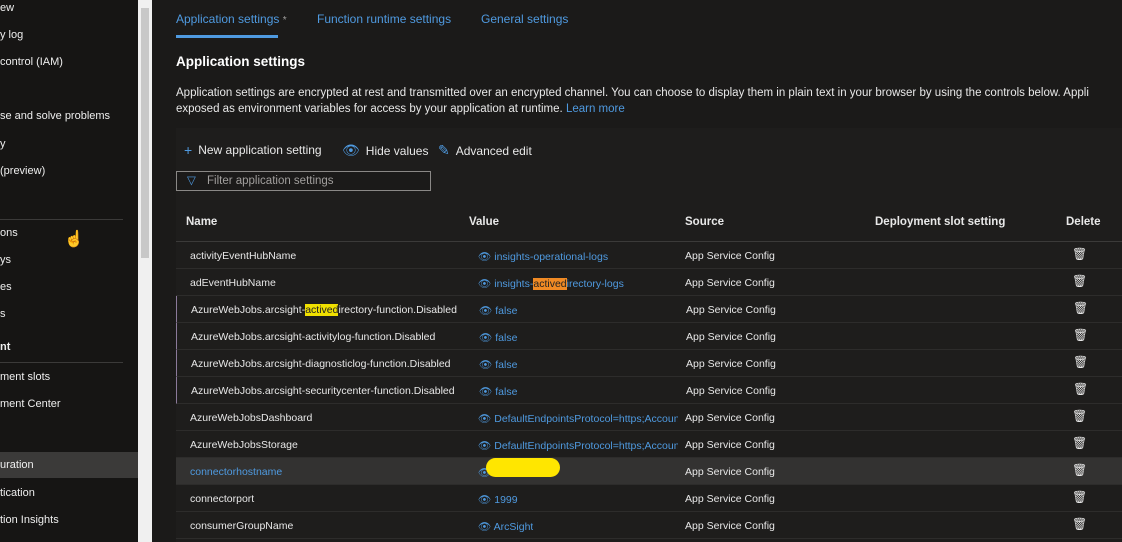 The width and height of the screenshot is (1122, 542). I want to click on column-header-slot: Deployment slot setting, so click(940, 222).